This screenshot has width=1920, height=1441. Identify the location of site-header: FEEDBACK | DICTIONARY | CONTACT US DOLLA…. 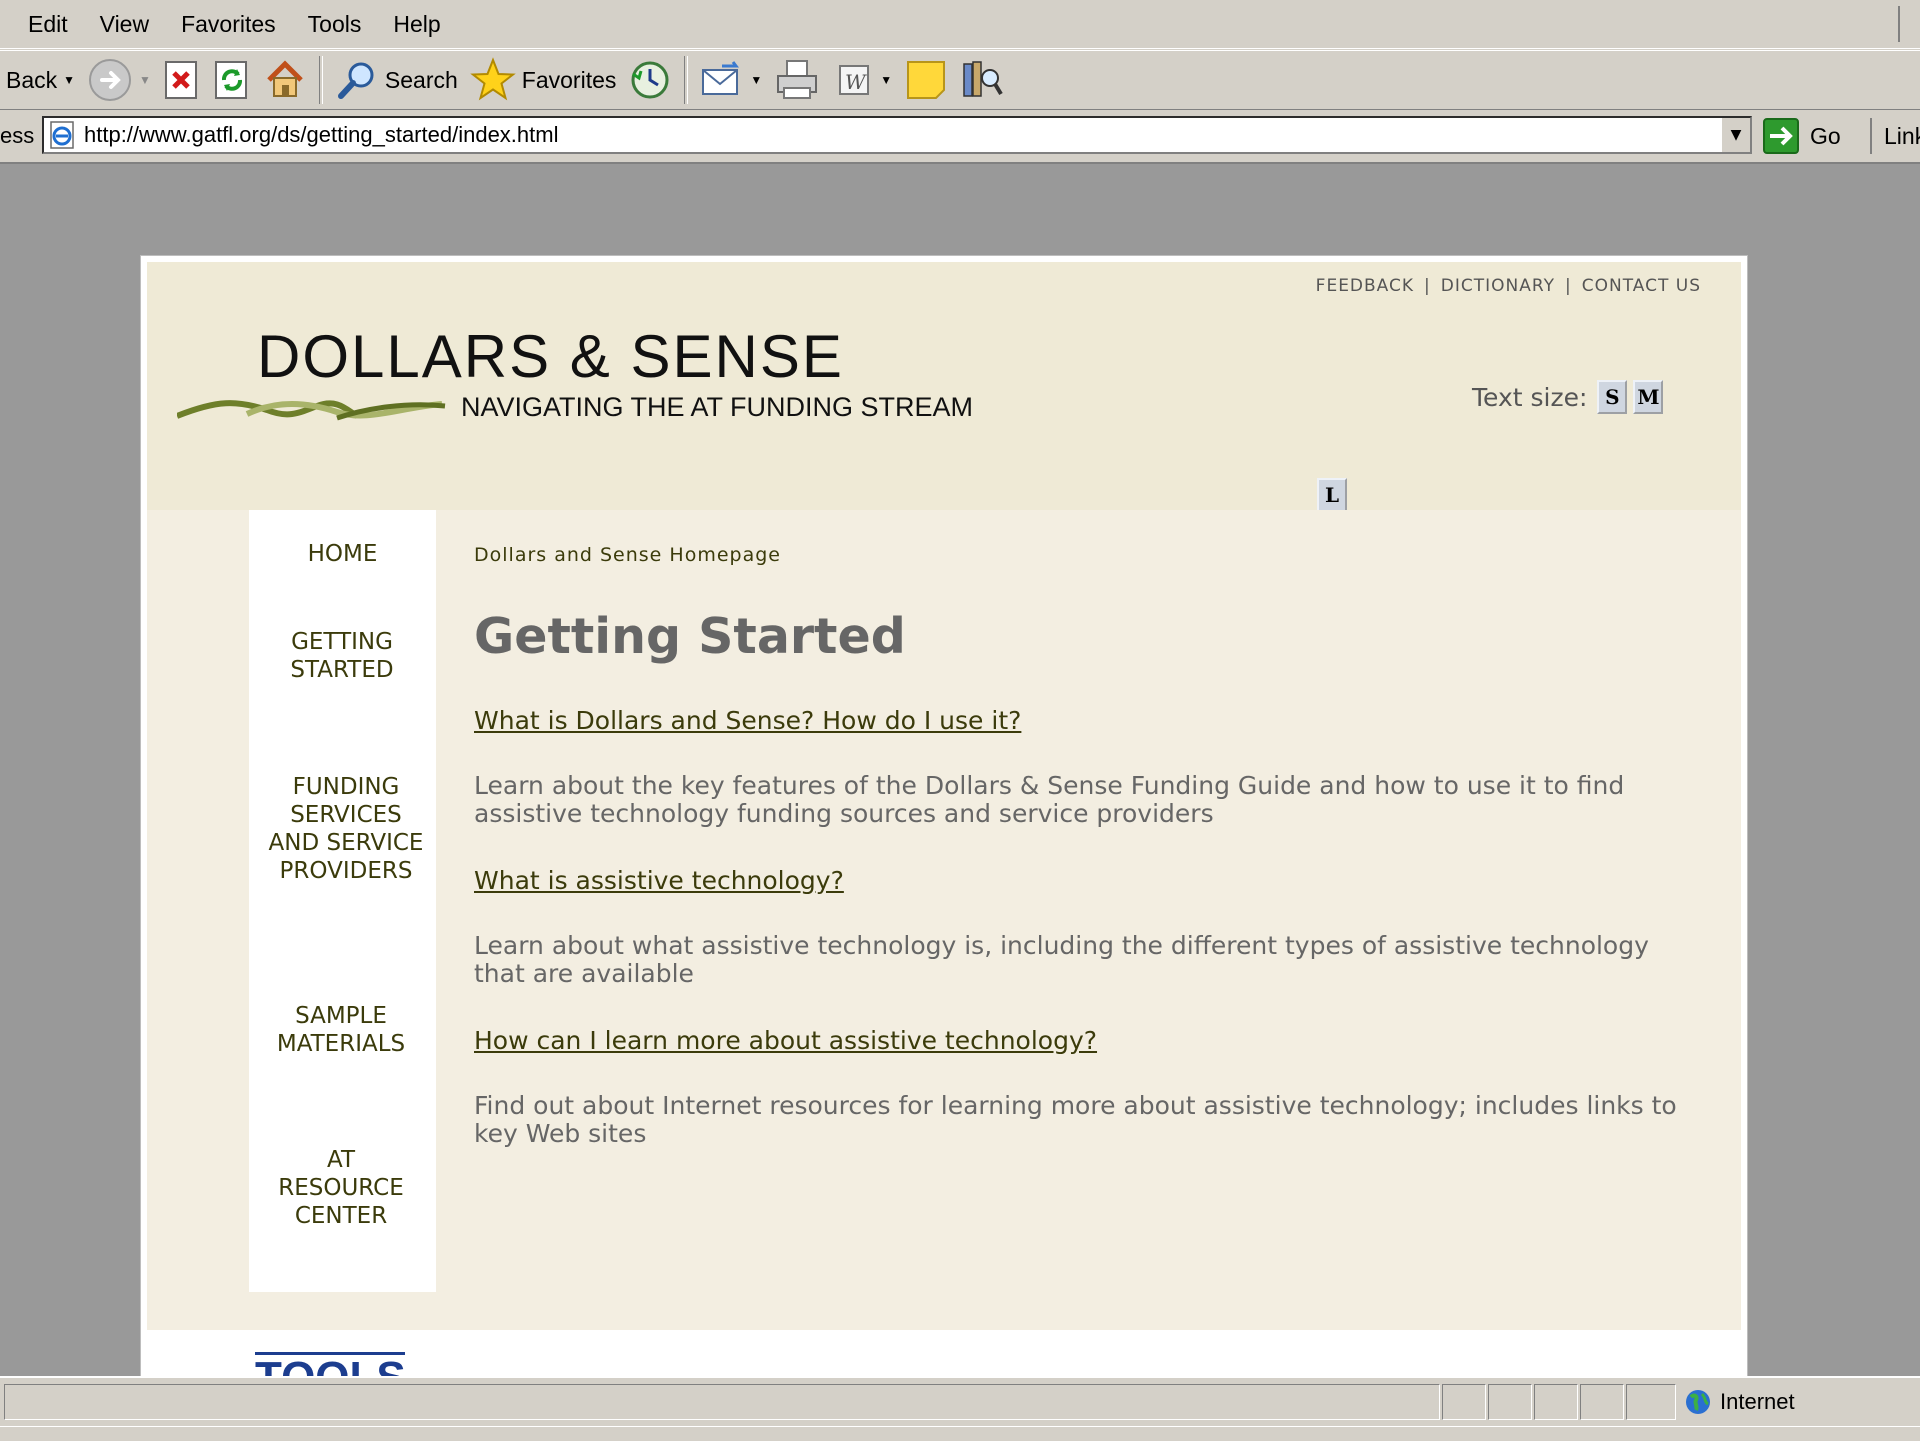
(944, 387).